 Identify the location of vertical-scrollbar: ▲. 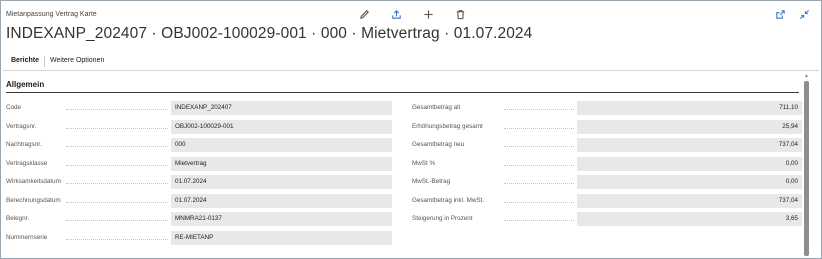
(806, 164).